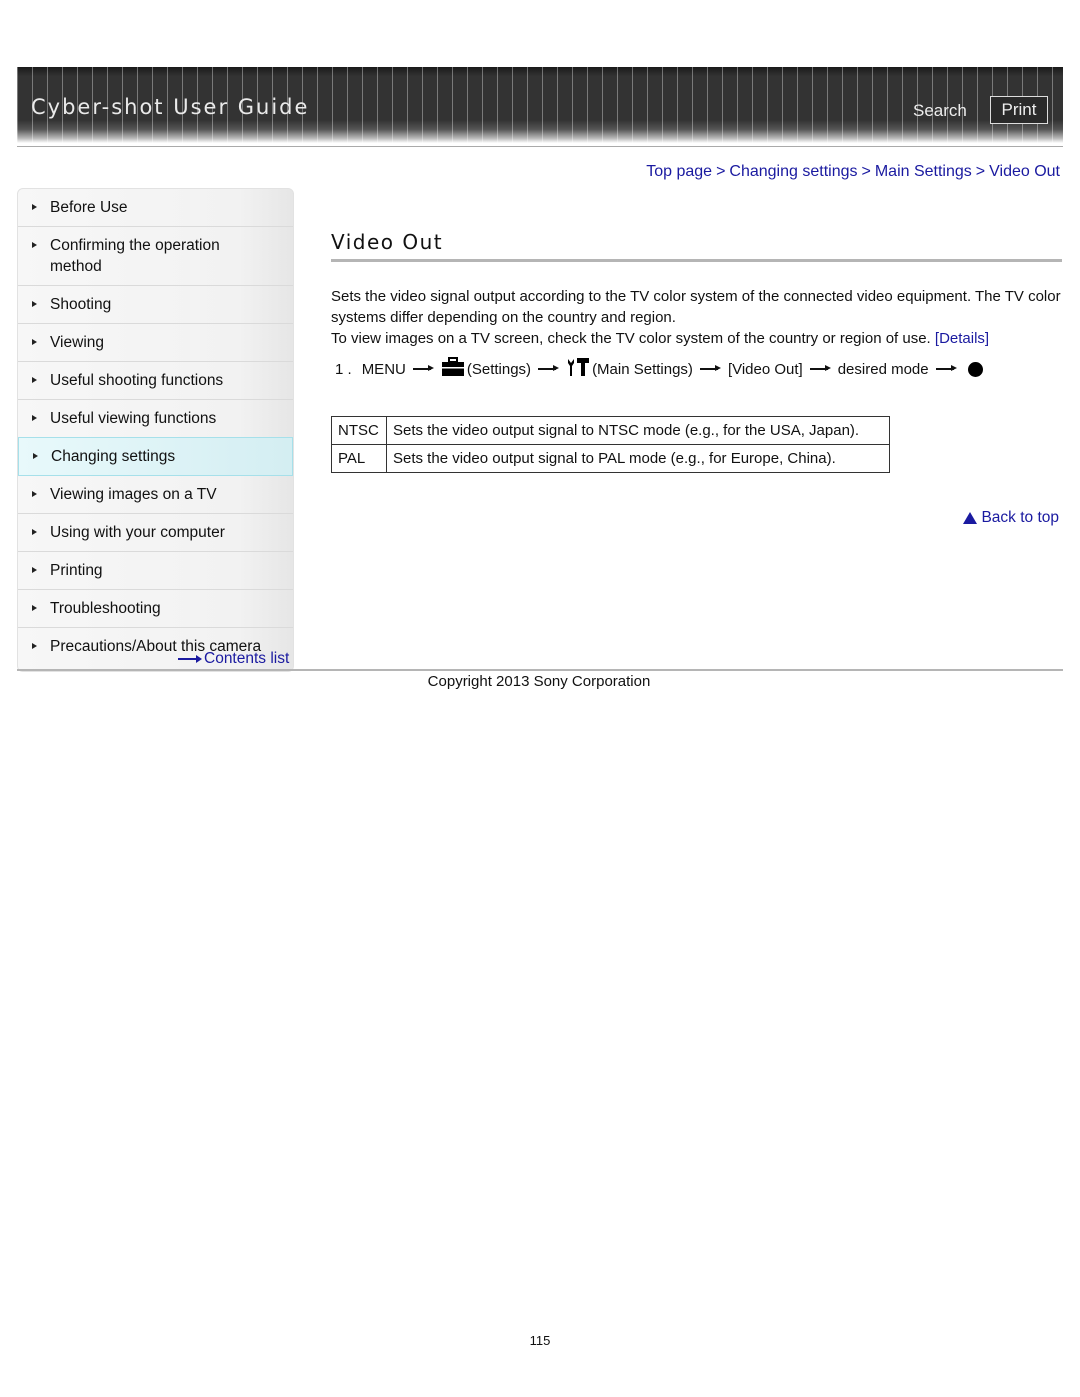  What do you see at coordinates (155, 343) in the screenshot?
I see `sidebar-item-viewing: Viewing` at bounding box center [155, 343].